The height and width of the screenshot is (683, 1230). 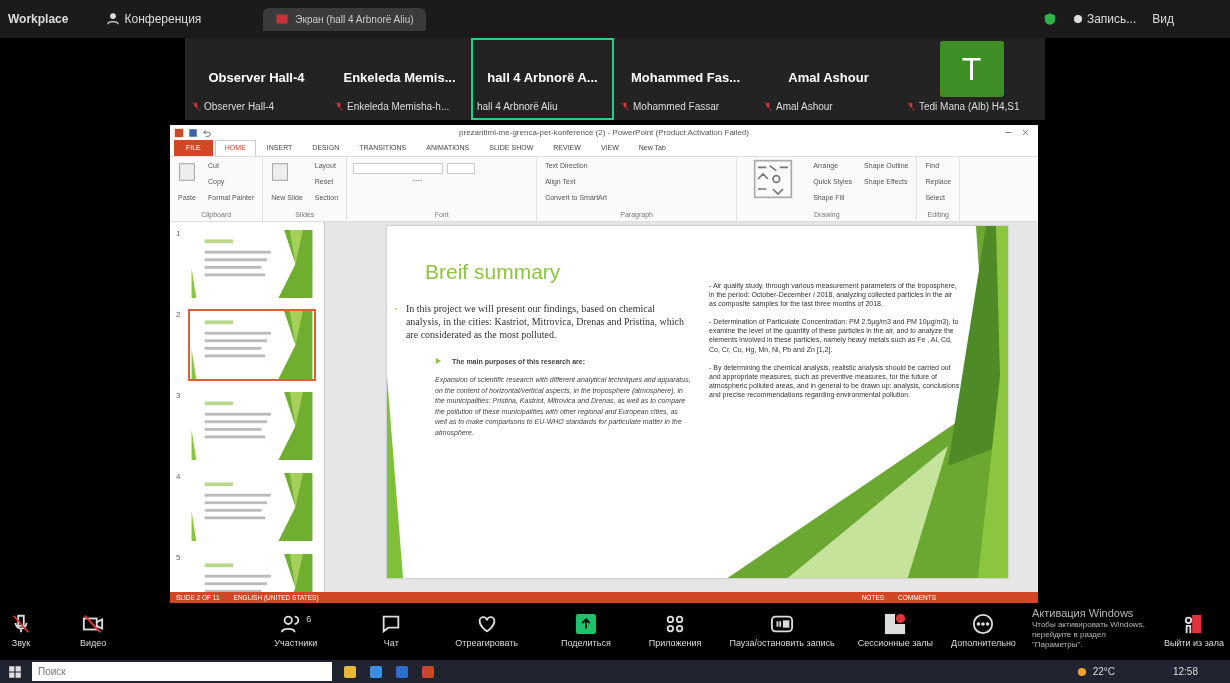 I want to click on slide-thumbnail, so click(x=252, y=345).